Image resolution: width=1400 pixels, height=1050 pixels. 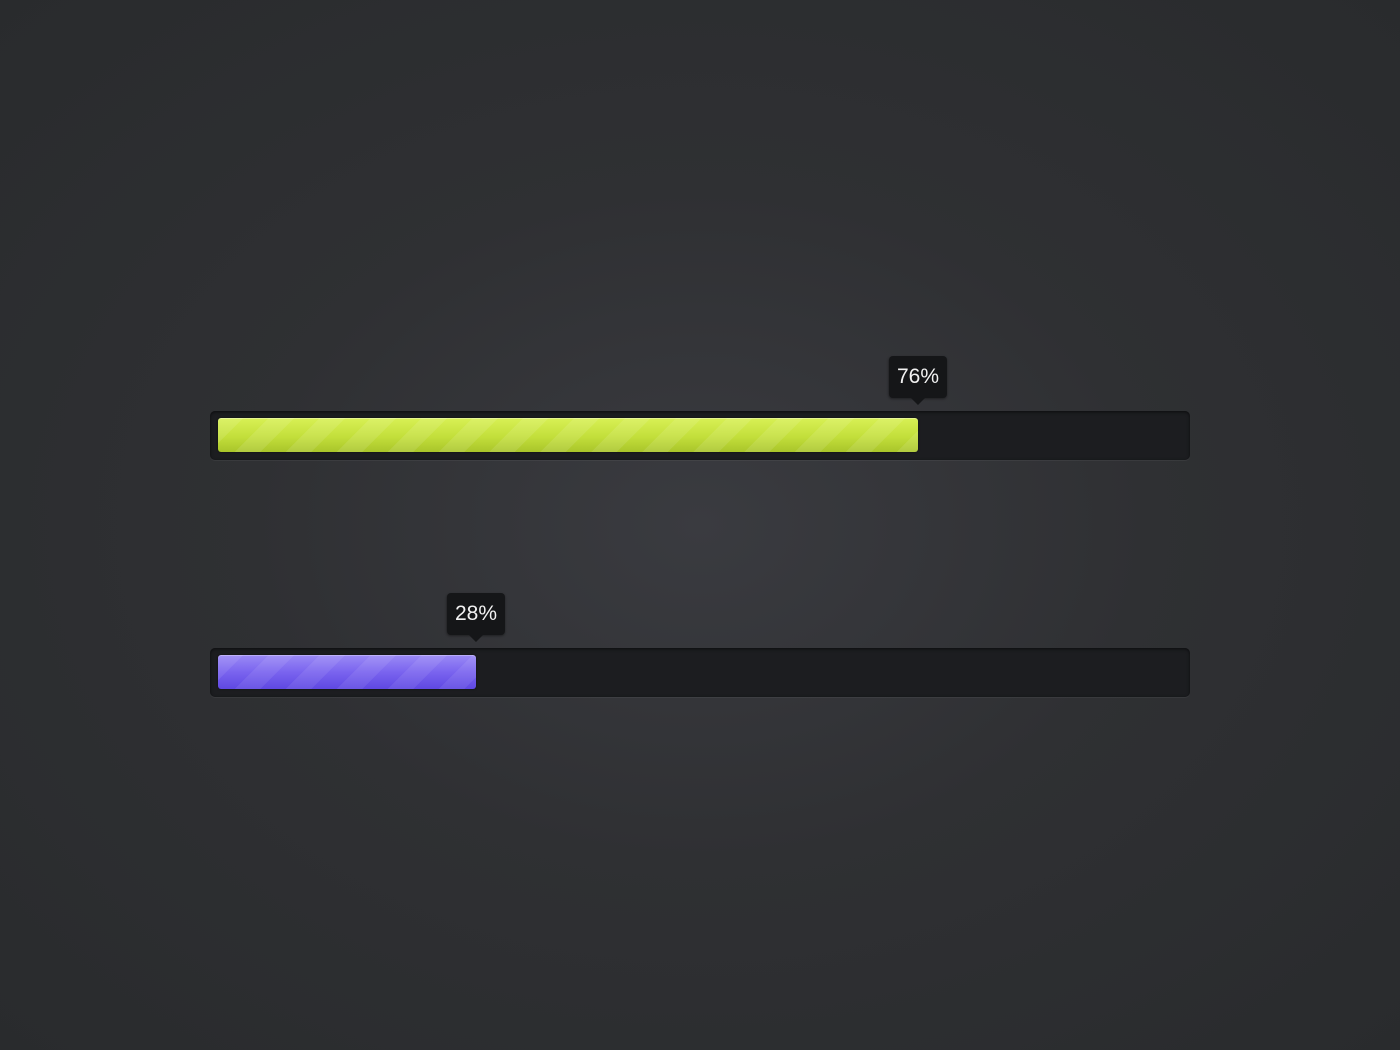 I want to click on progress-label-1: 76%, so click(x=918, y=376).